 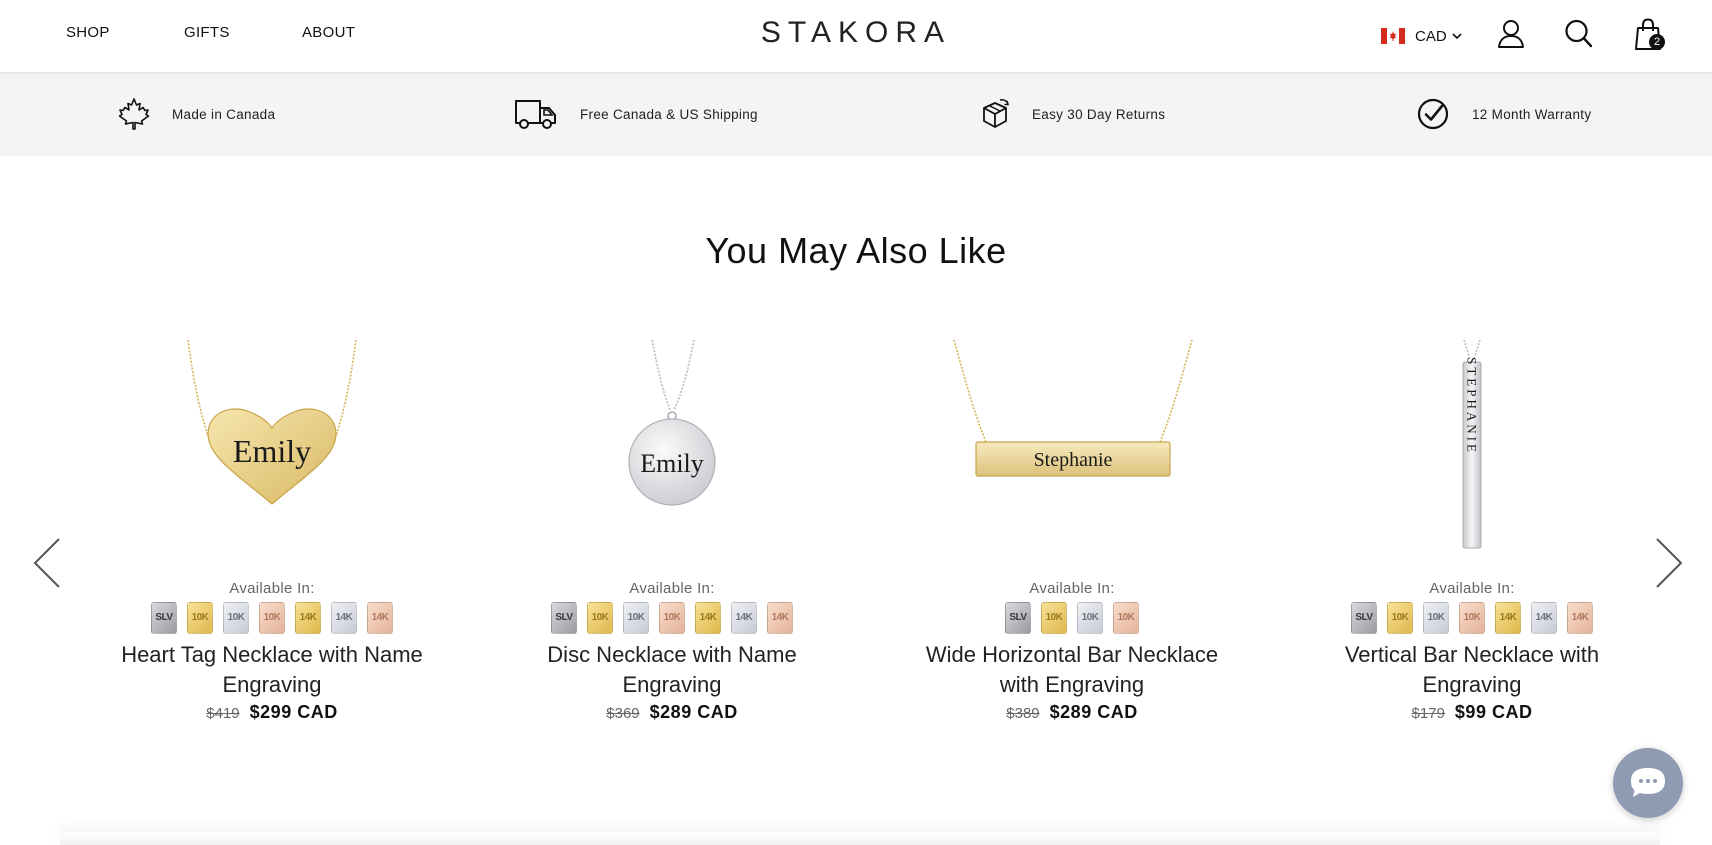 I want to click on chat-bubble-icon, so click(x=1648, y=782).